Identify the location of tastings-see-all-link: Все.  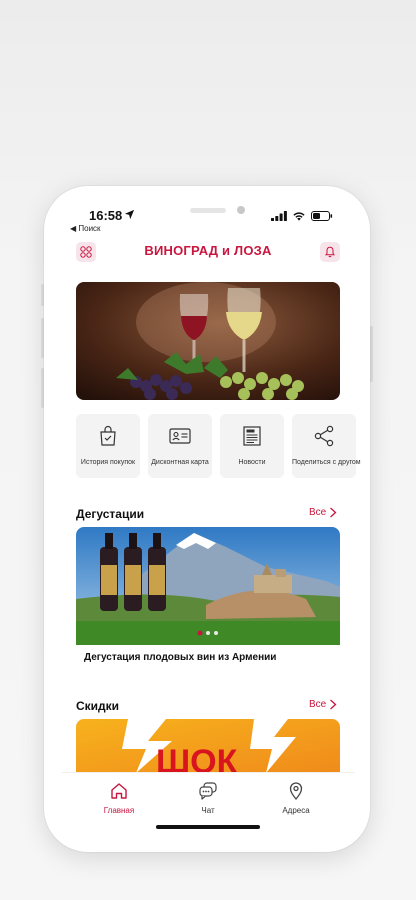
(323, 512).